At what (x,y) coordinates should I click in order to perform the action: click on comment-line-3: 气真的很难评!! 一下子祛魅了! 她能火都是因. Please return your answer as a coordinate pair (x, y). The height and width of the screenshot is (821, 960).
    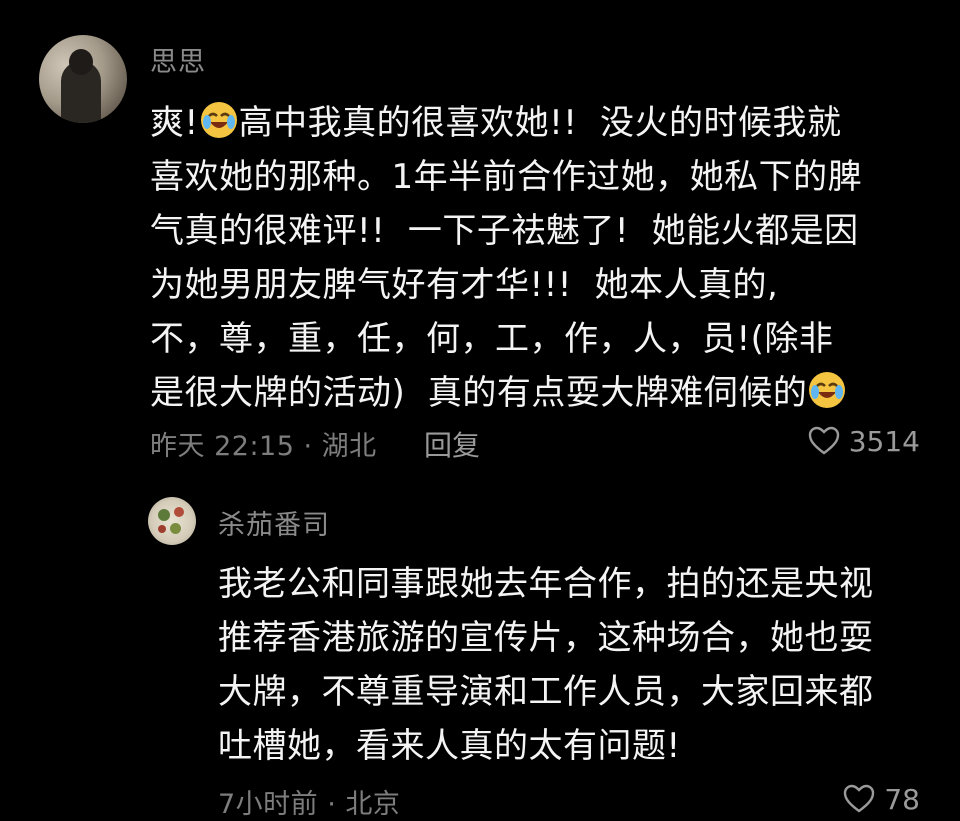
    Looking at the image, I should click on (504, 231).